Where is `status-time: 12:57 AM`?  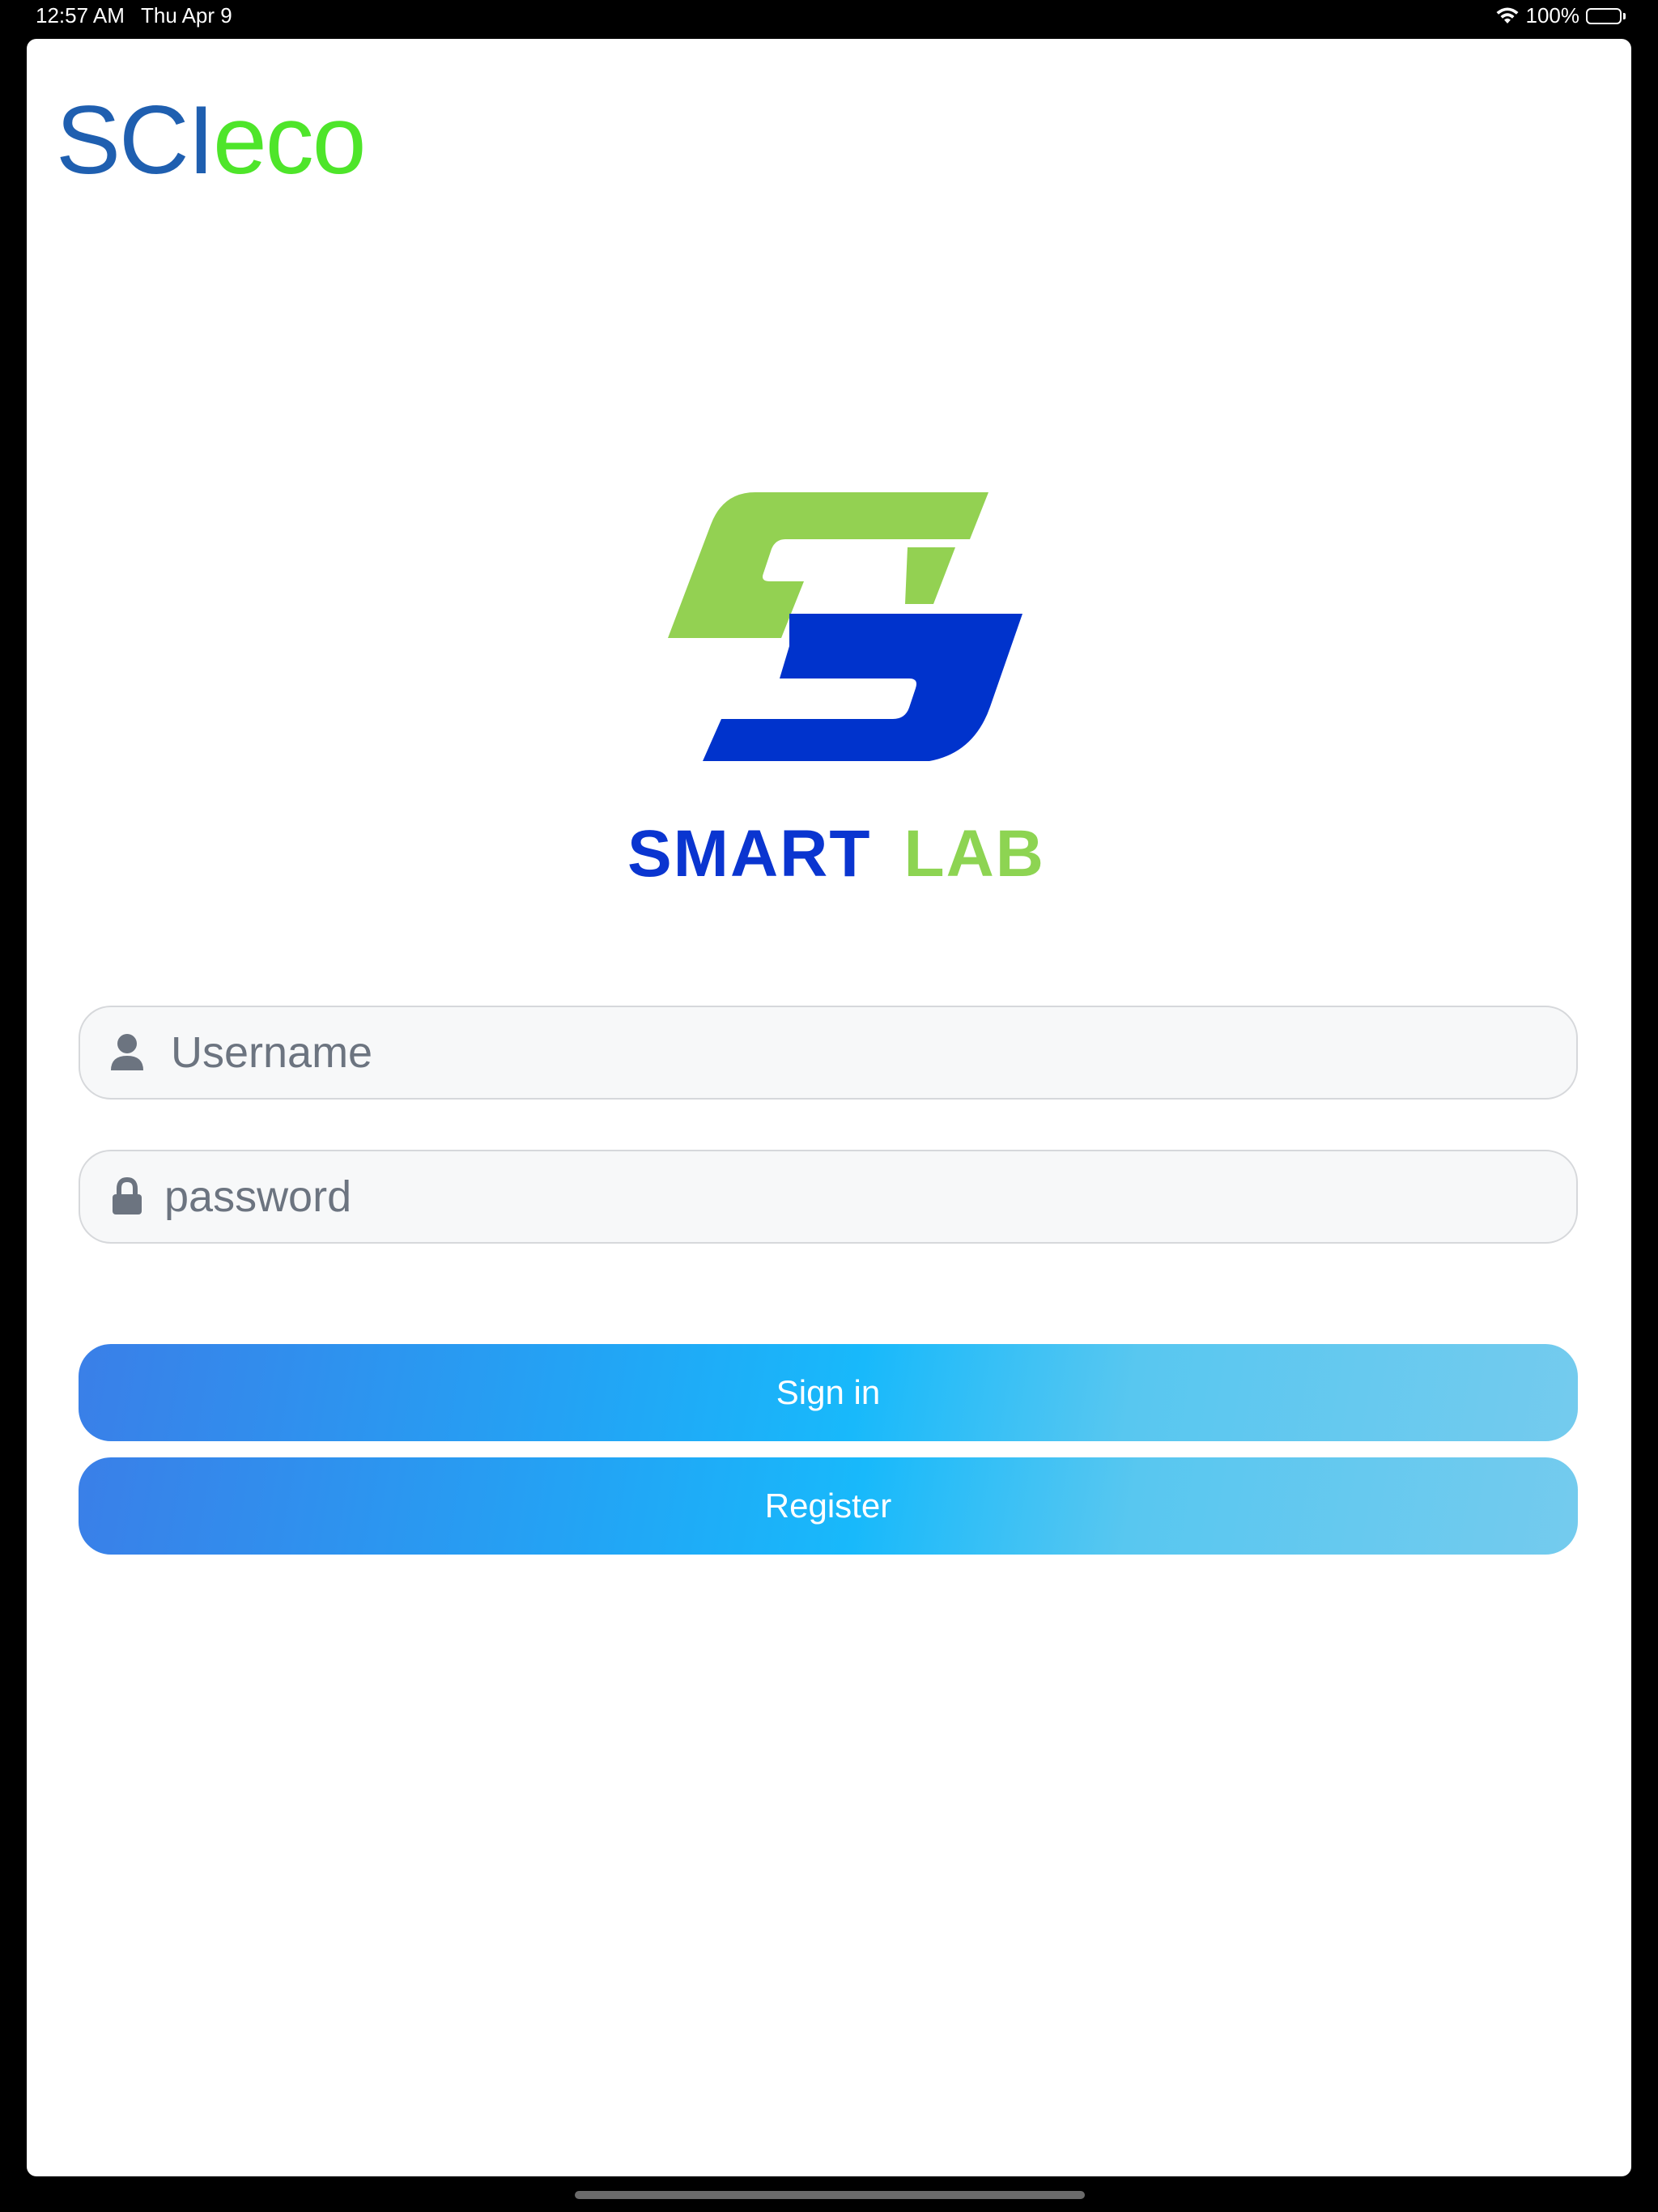 status-time: 12:57 AM is located at coordinates (80, 16).